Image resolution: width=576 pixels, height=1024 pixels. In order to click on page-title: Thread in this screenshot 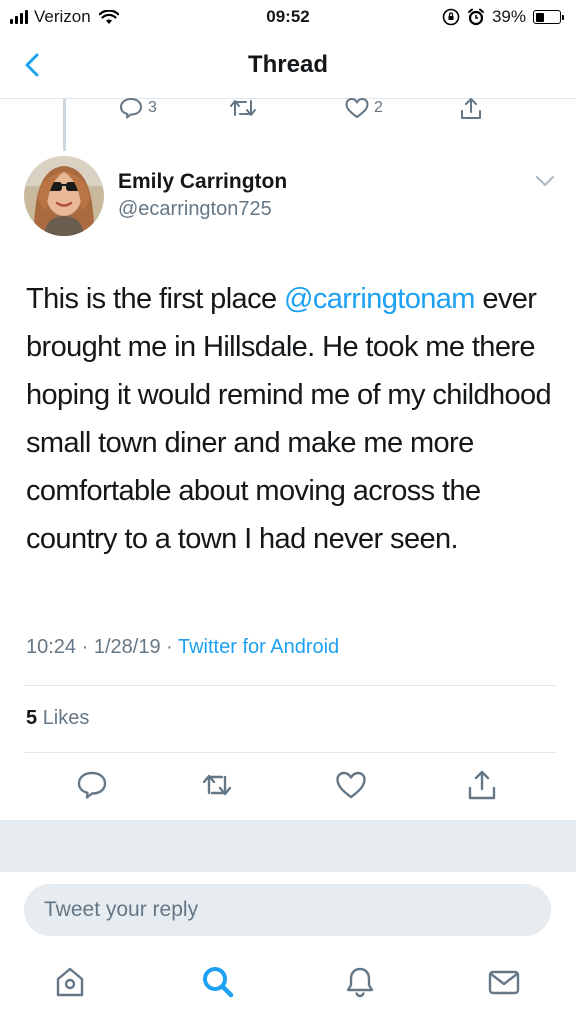, I will do `click(287, 64)`.